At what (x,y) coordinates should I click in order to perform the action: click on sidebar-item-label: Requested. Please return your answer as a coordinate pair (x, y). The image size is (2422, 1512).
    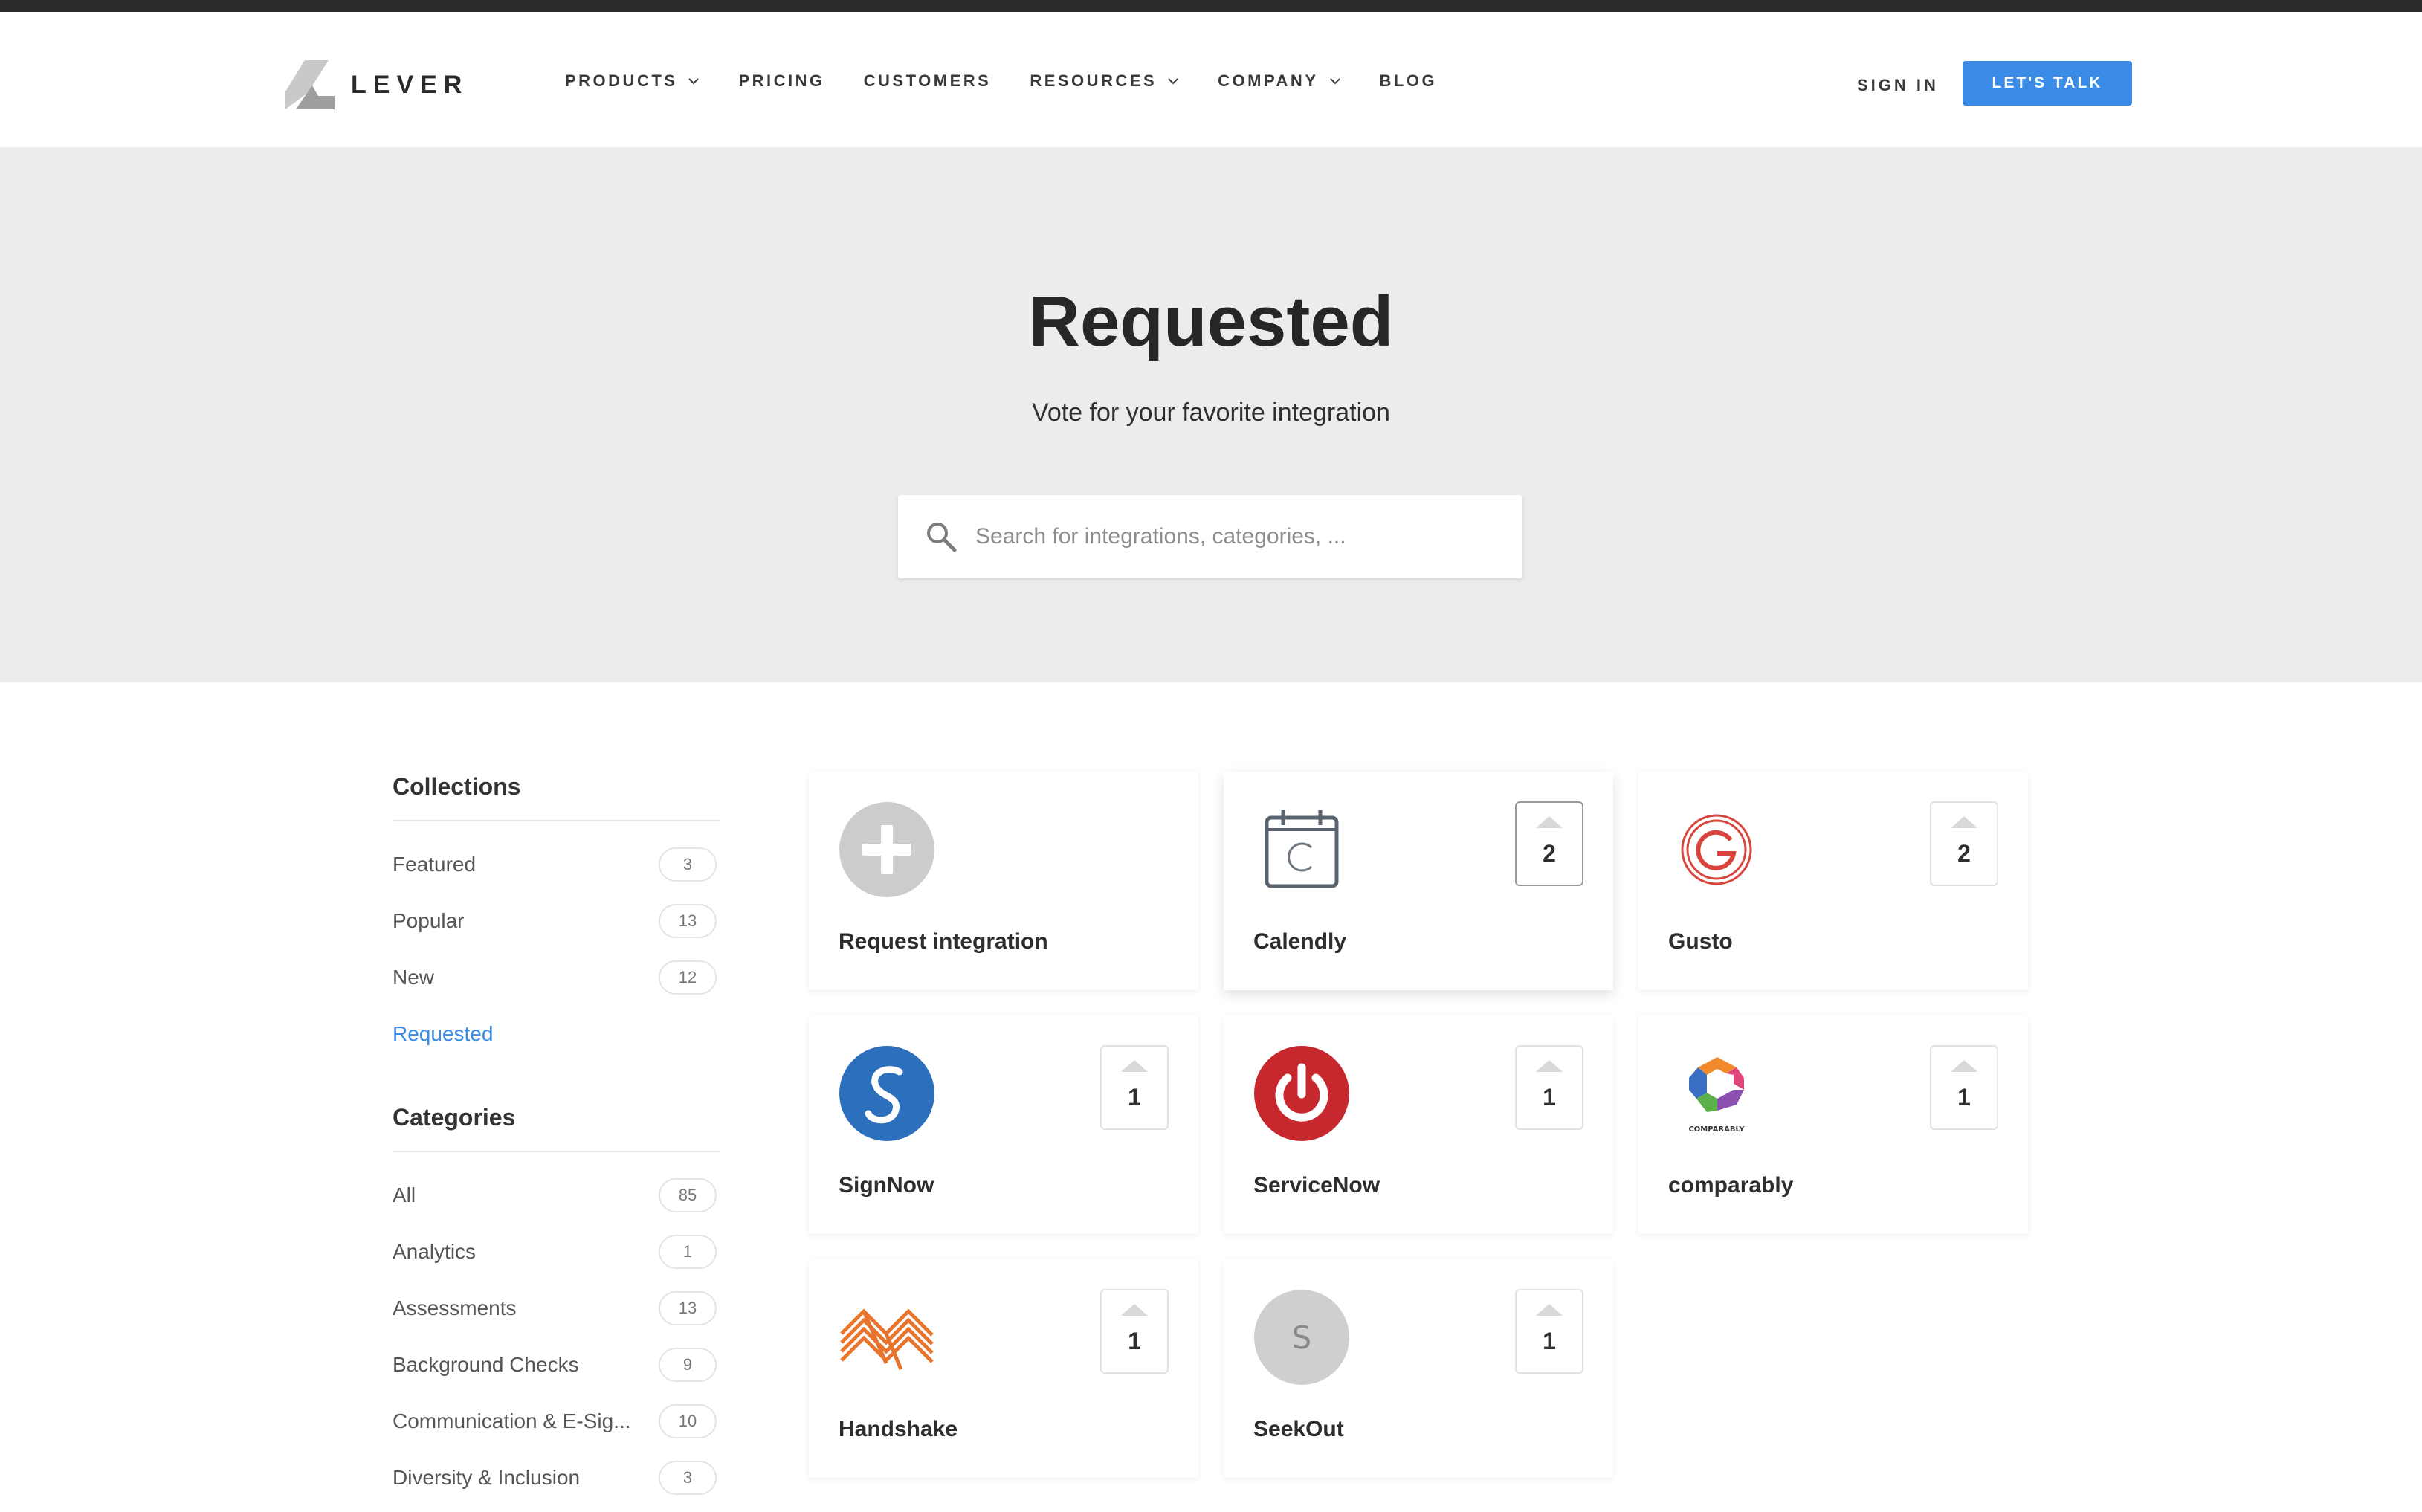
    Looking at the image, I should click on (443, 1034).